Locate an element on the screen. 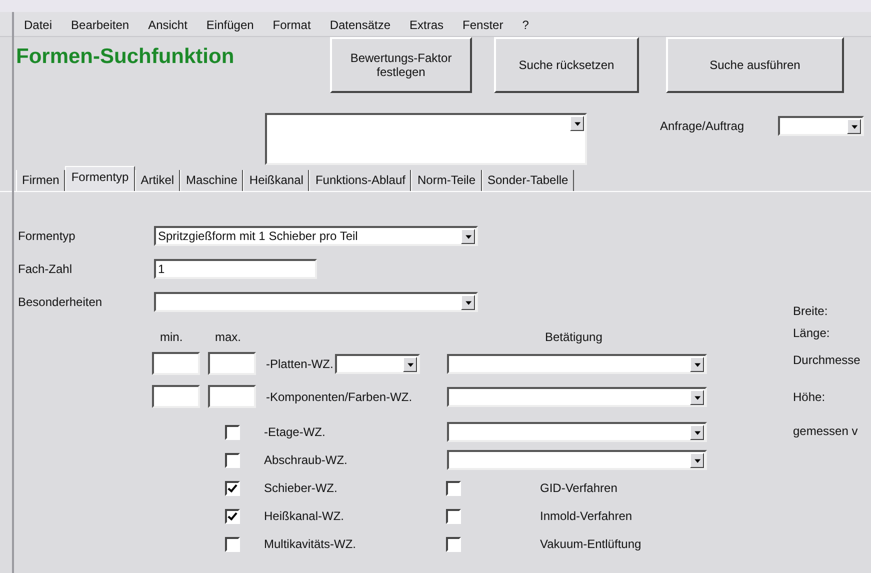 This screenshot has height=573, width=871. tab: Funktions-Ablauf is located at coordinates (360, 180).